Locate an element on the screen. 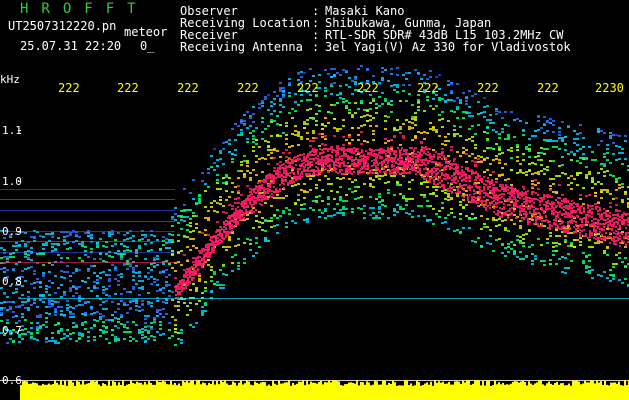 The height and width of the screenshot is (400, 629). level-meter is located at coordinates (314, 390).